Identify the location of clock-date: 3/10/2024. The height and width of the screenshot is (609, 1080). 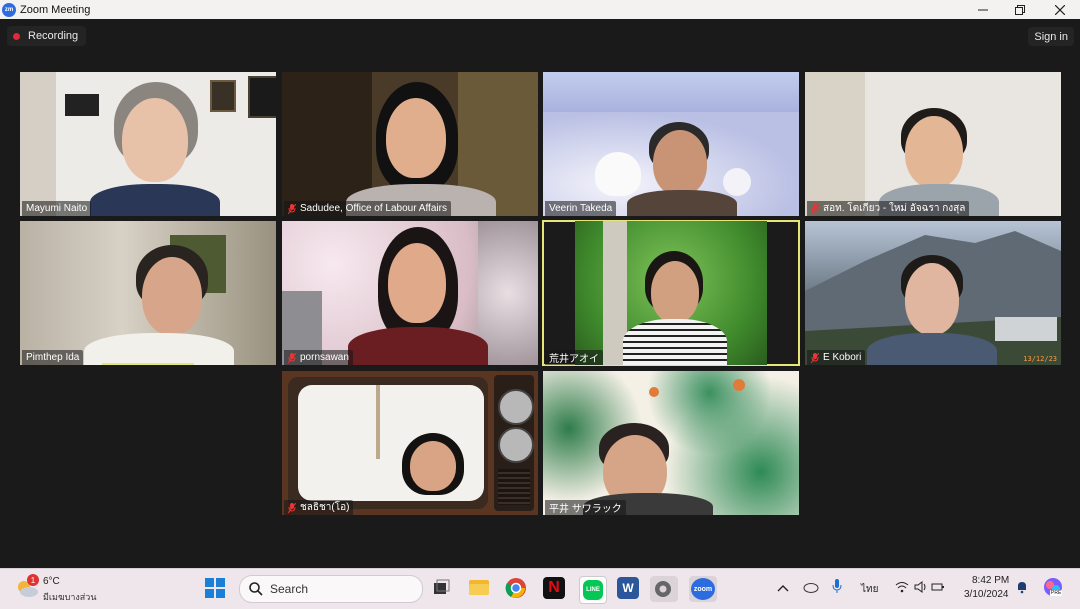
(986, 594).